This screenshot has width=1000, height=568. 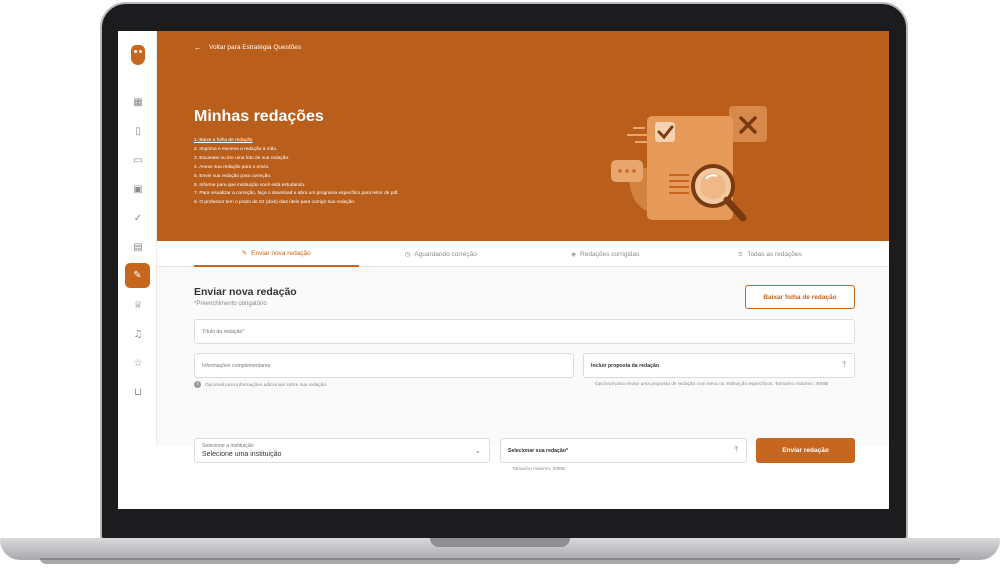 I want to click on dashboard-icon: ▦, so click(x=138, y=102).